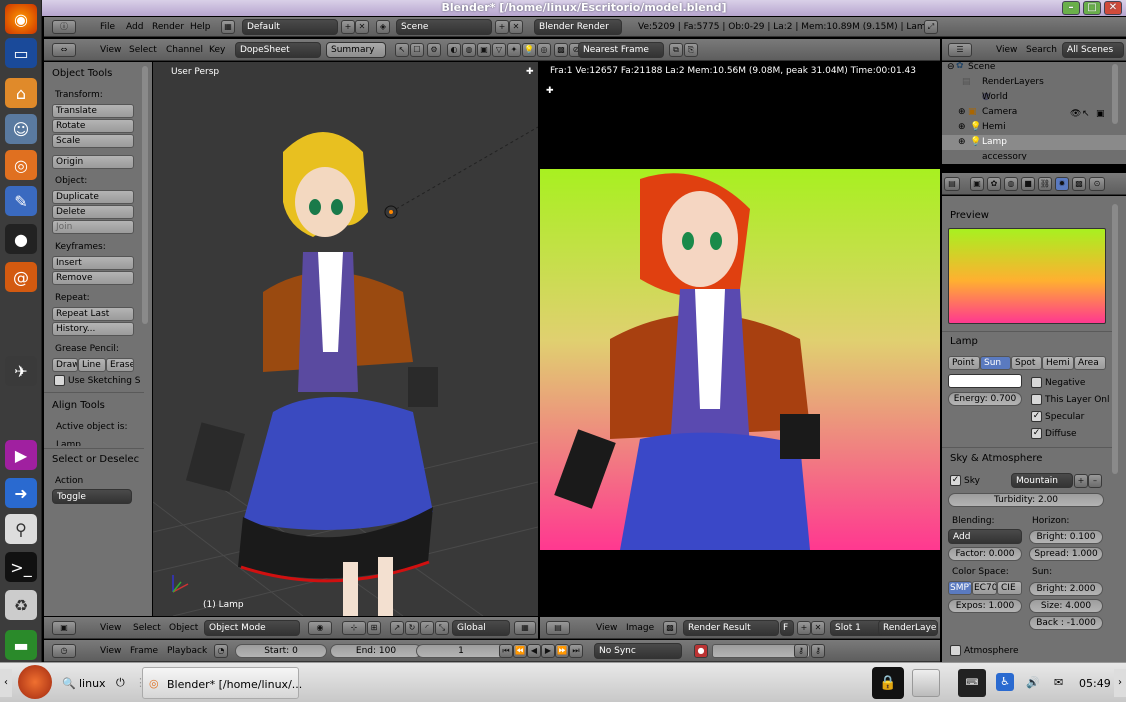  What do you see at coordinates (290, 27) in the screenshot?
I see `layout-select: Default` at bounding box center [290, 27].